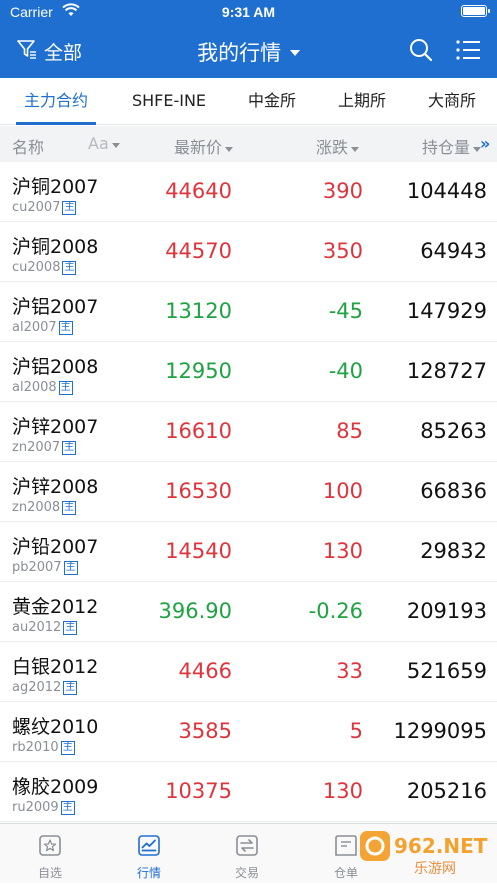 This screenshot has width=497, height=884. Describe the element at coordinates (55, 487) in the screenshot. I see `contract-name: 沪锌2008` at that location.